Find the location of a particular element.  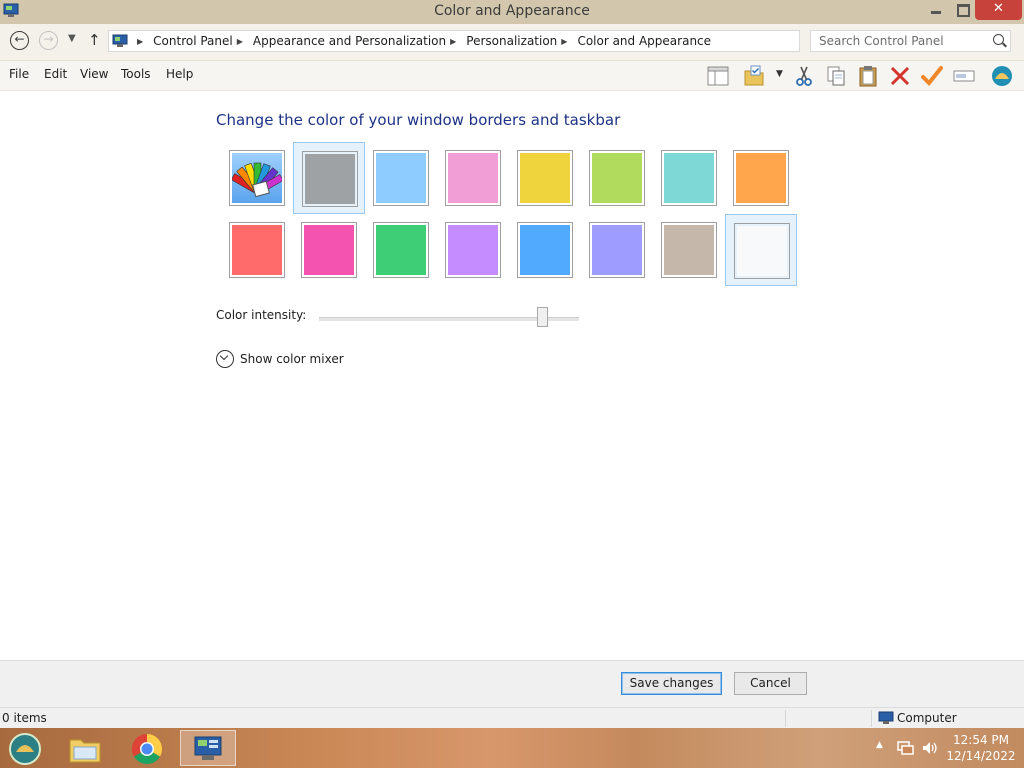

back-arrow-icon: ← is located at coordinates (19, 39).